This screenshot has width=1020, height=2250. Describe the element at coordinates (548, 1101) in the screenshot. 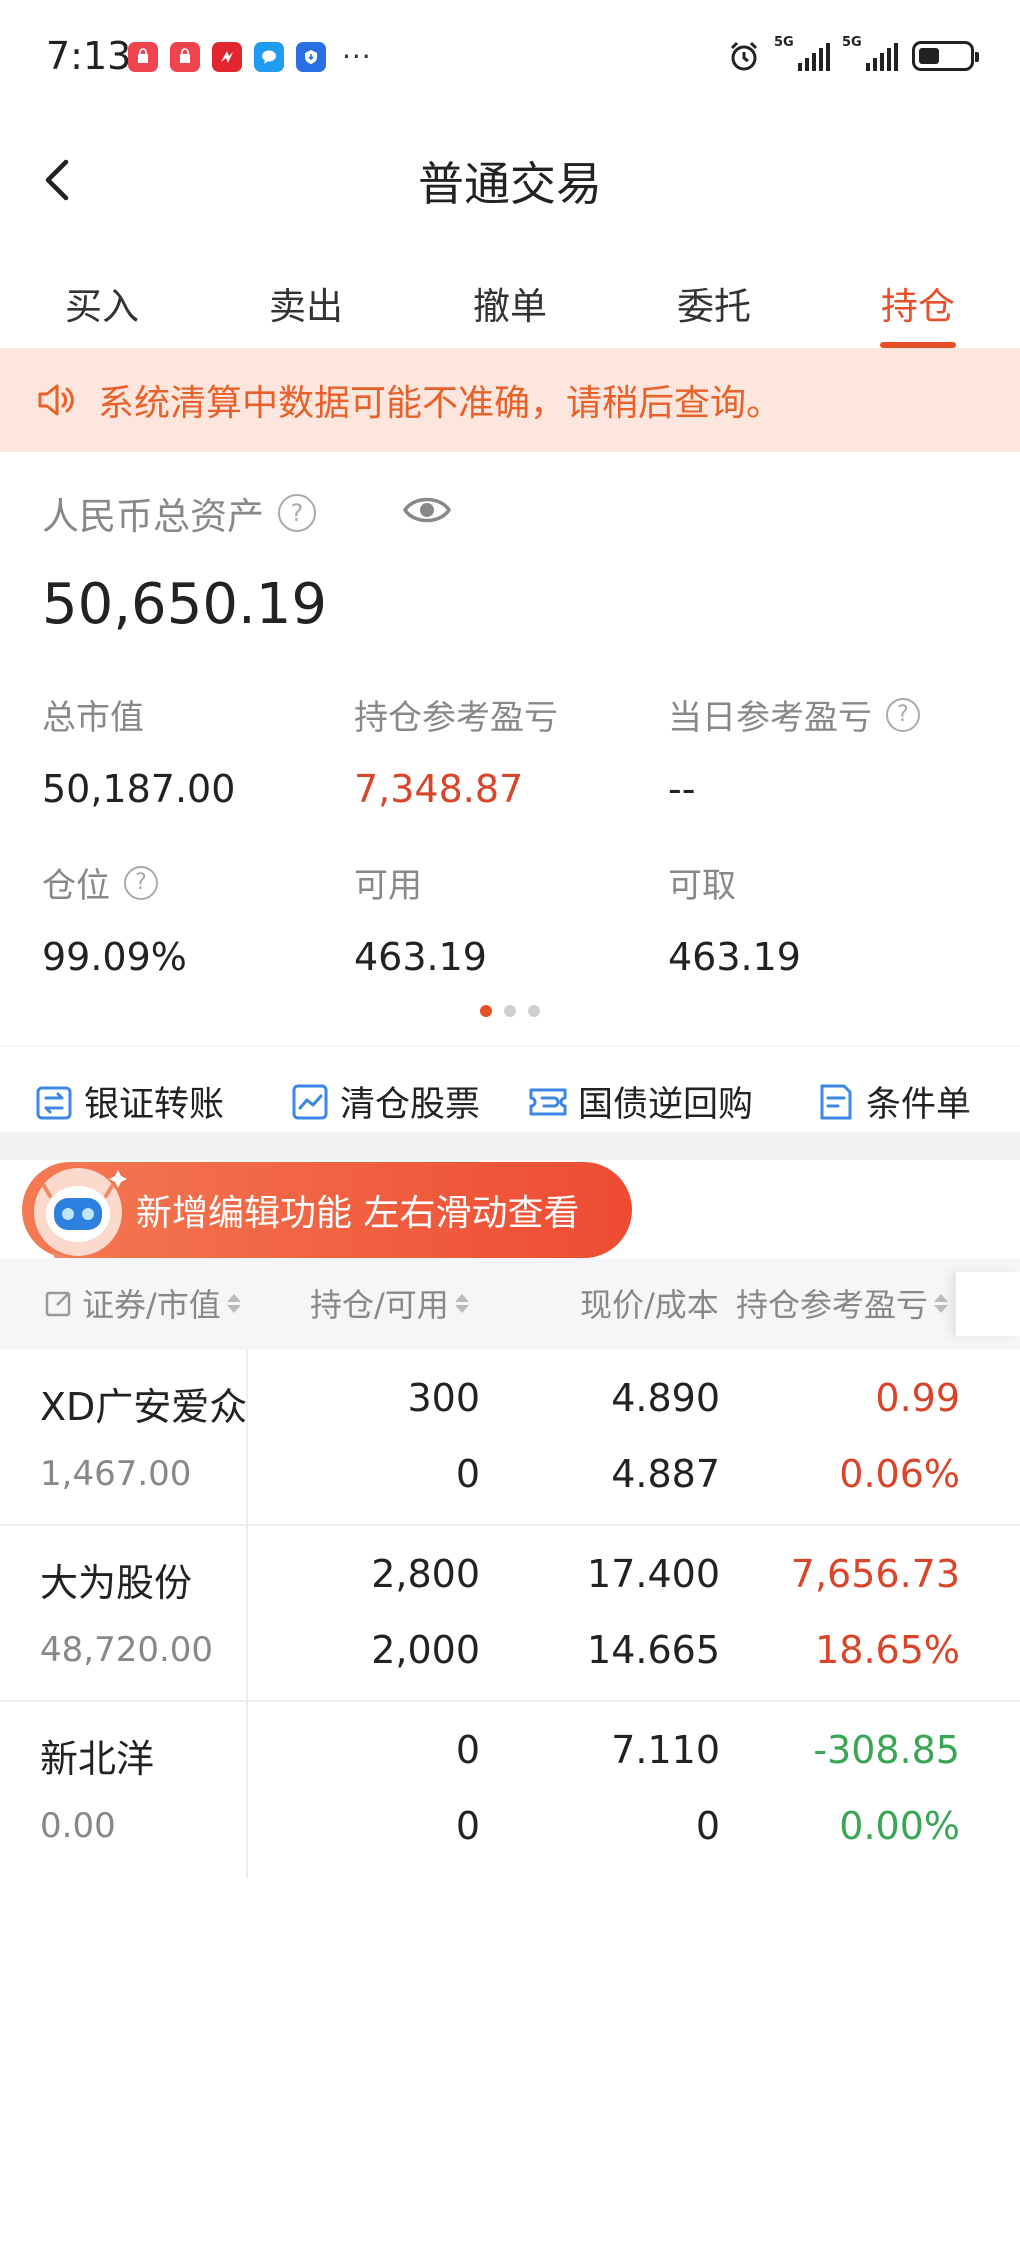

I see `ticket-icon` at that location.